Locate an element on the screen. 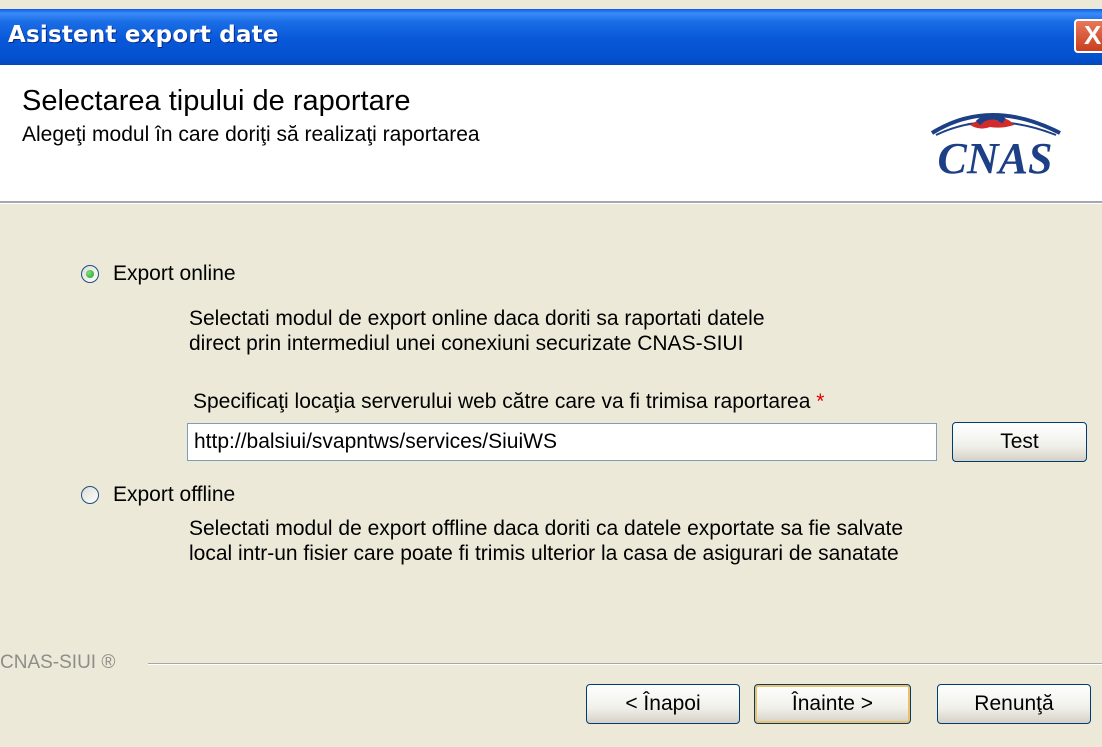 This screenshot has width=1102, height=747. export-online-label: Export online is located at coordinates (174, 274).